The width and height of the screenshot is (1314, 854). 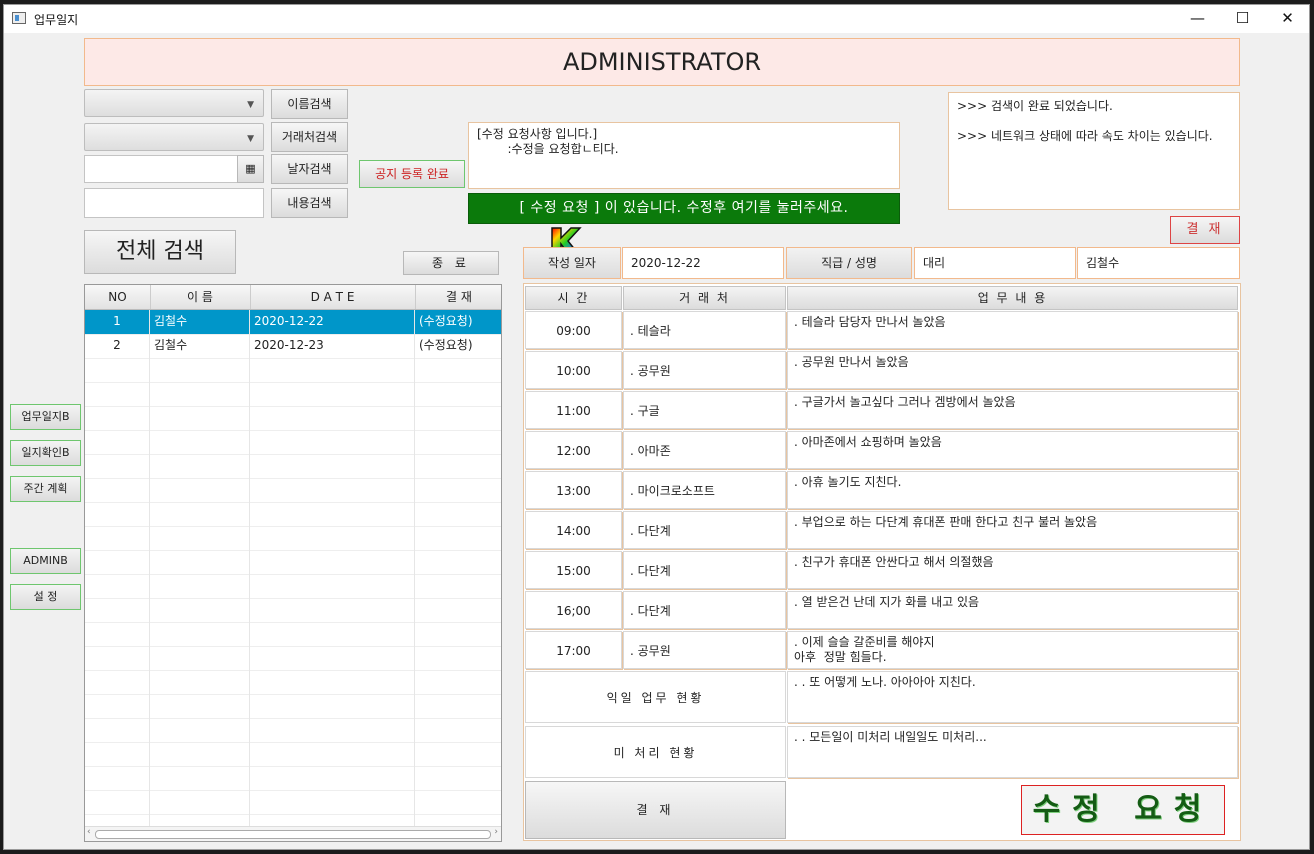 I want to click on name-search-button: 이름검색, so click(x=309, y=104).